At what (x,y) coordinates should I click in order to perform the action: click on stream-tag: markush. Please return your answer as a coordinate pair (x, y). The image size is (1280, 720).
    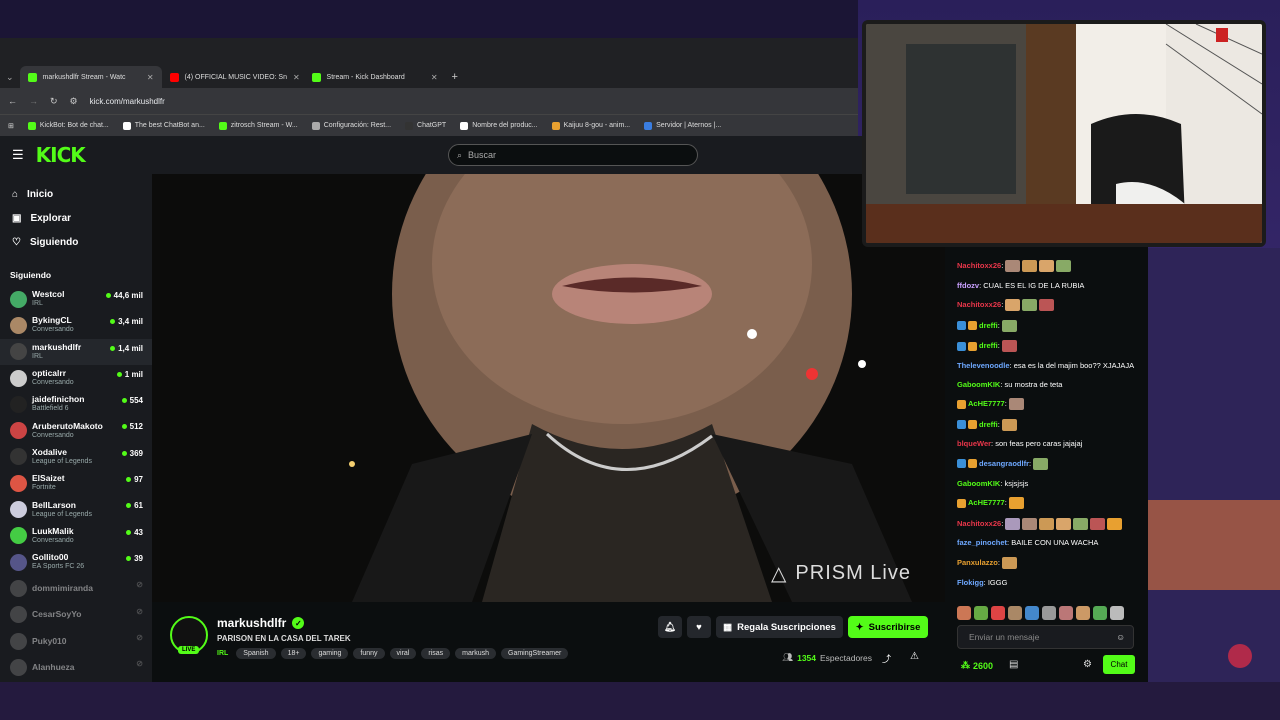
    Looking at the image, I should click on (476, 653).